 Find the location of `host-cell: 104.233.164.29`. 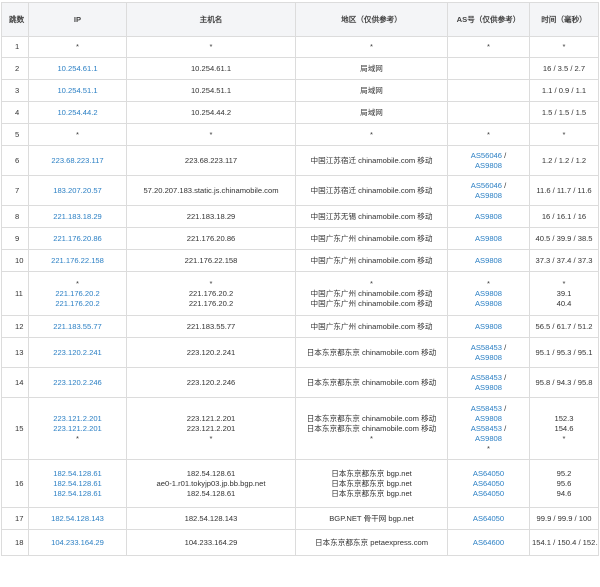

host-cell: 104.233.164.29 is located at coordinates (211, 542).